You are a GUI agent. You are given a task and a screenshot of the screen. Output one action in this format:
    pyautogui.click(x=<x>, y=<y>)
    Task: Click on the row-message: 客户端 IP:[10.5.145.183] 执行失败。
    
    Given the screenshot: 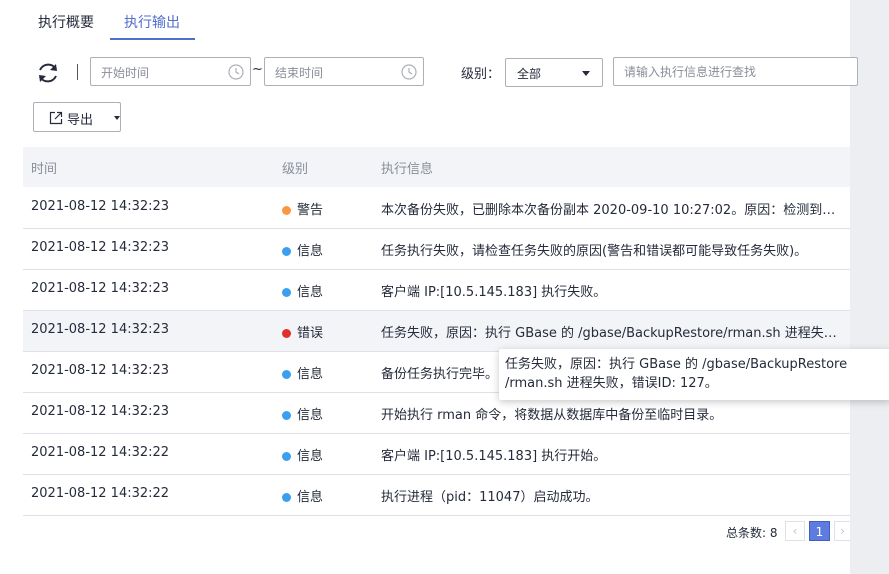 What is the action you would take?
    pyautogui.click(x=494, y=292)
    